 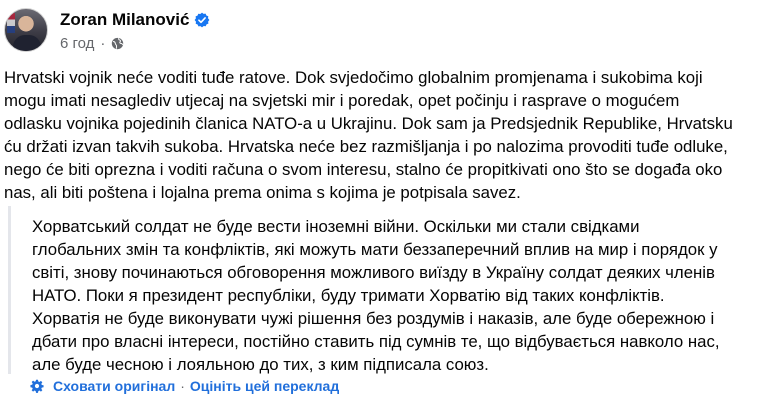 What do you see at coordinates (26, 30) in the screenshot?
I see `author-avatar` at bounding box center [26, 30].